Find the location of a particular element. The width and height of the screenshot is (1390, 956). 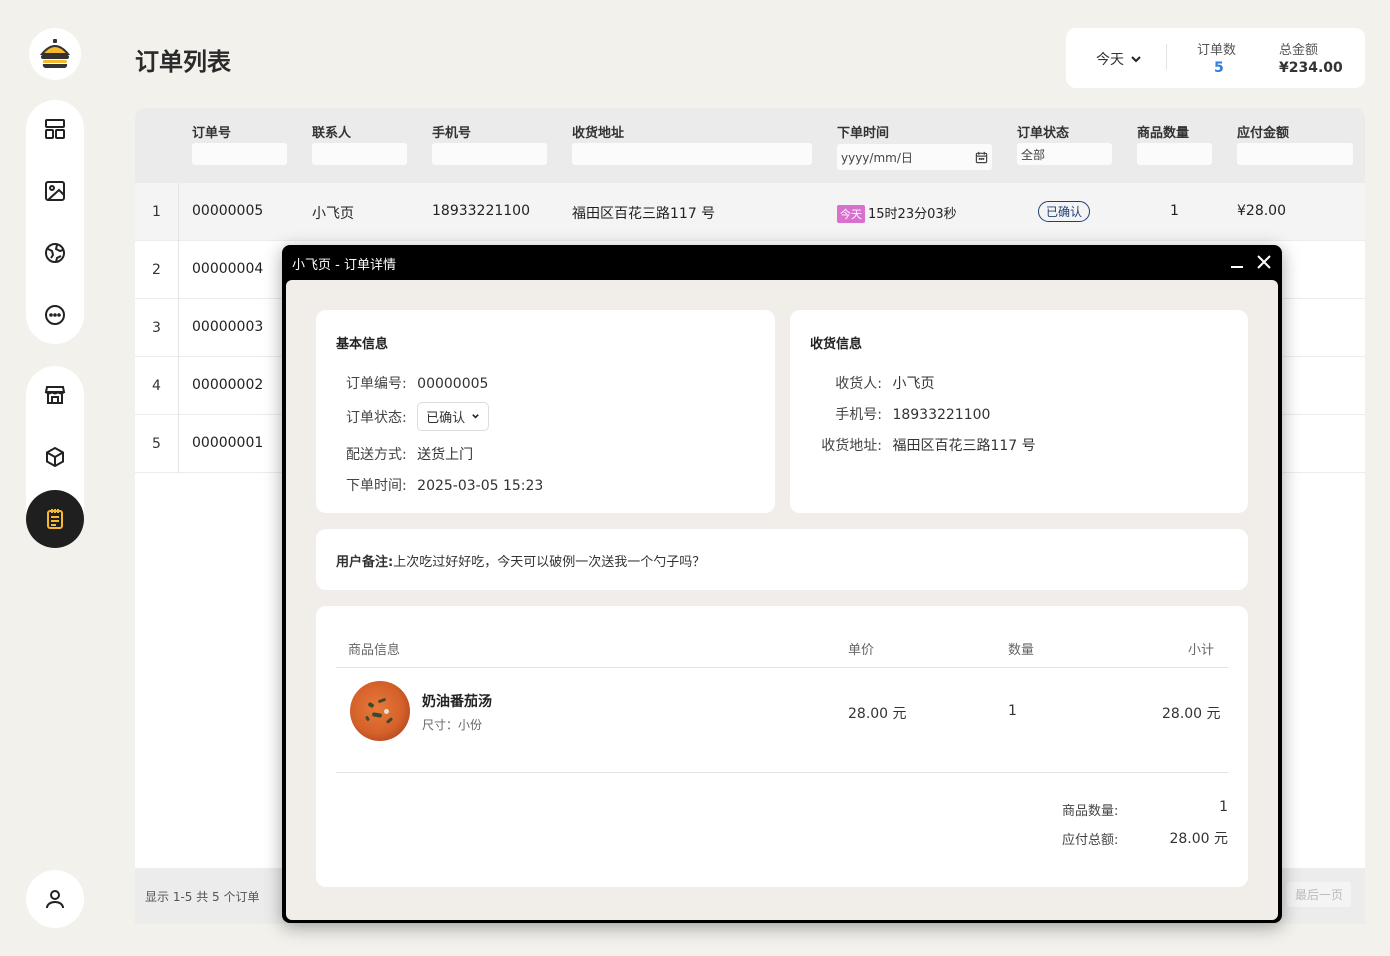

delivery-value: 送货上门 is located at coordinates (445, 455).